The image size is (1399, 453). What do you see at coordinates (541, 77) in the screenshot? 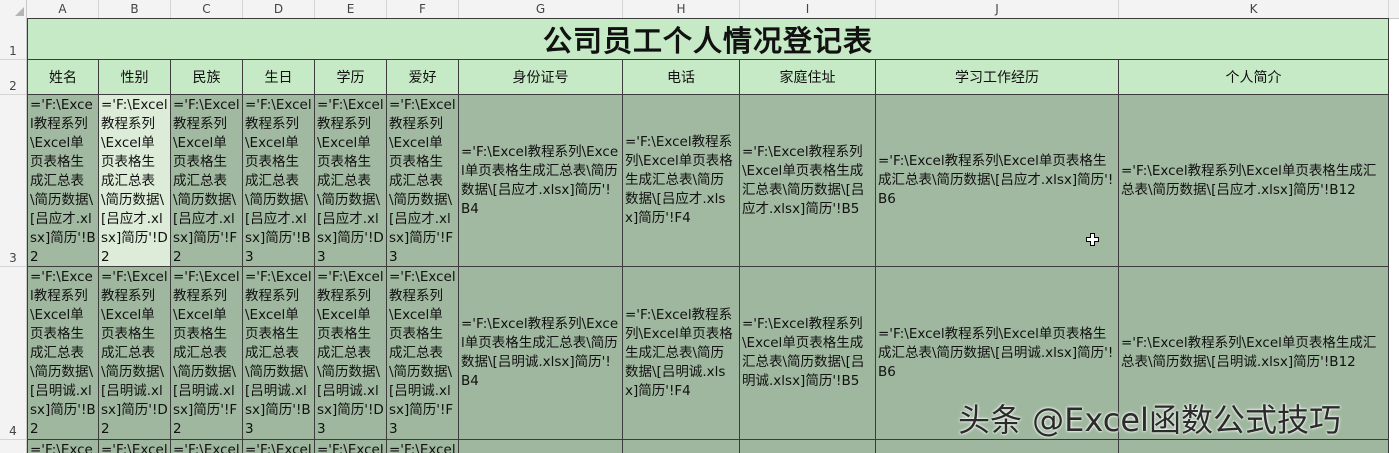
I see `header-cell-id-number: 身份证号` at bounding box center [541, 77].